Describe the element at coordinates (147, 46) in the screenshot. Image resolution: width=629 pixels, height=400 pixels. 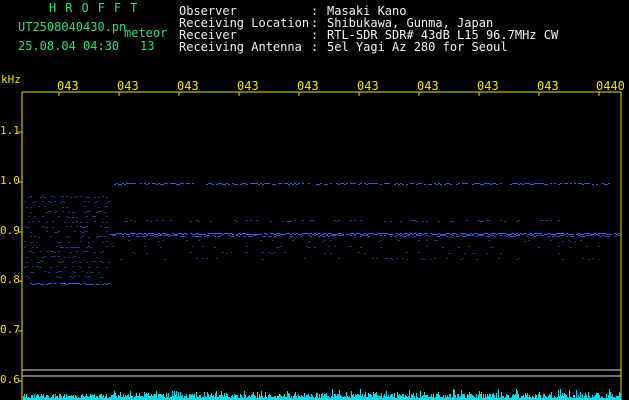
I see `meteor-count: 13` at that location.